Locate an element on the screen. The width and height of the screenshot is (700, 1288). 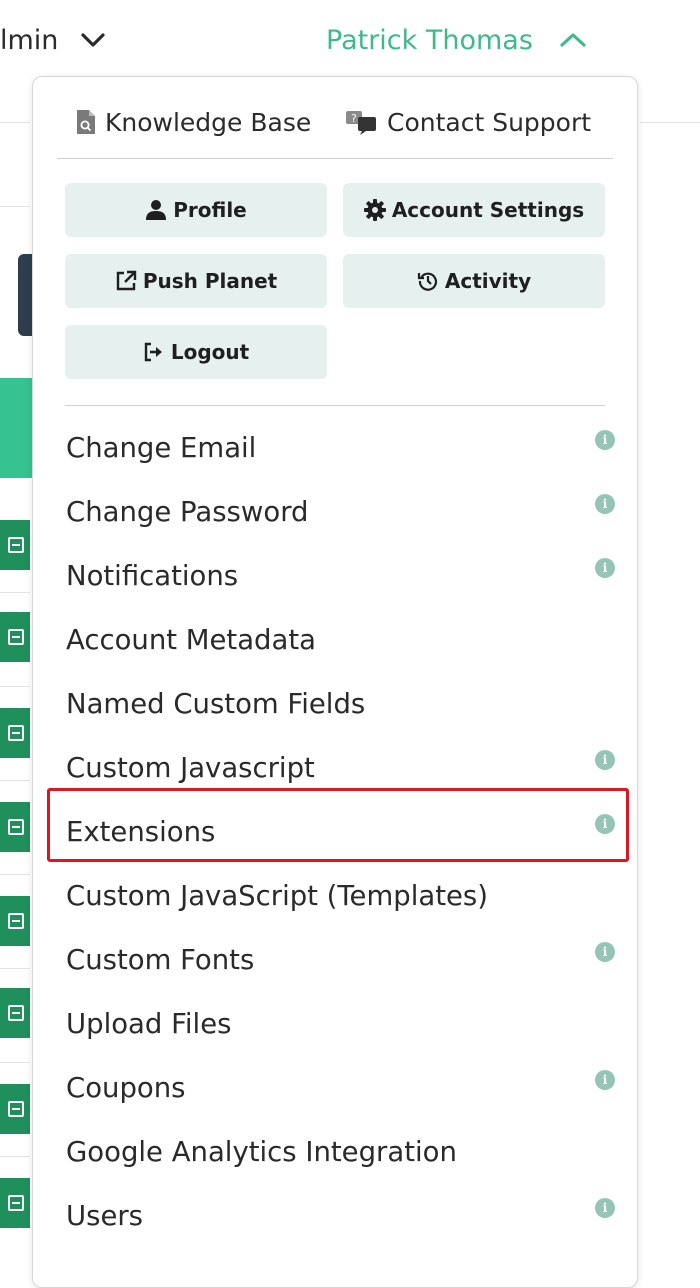
top-bar: lmin Patrick Thomas is located at coordinates (350, 40).